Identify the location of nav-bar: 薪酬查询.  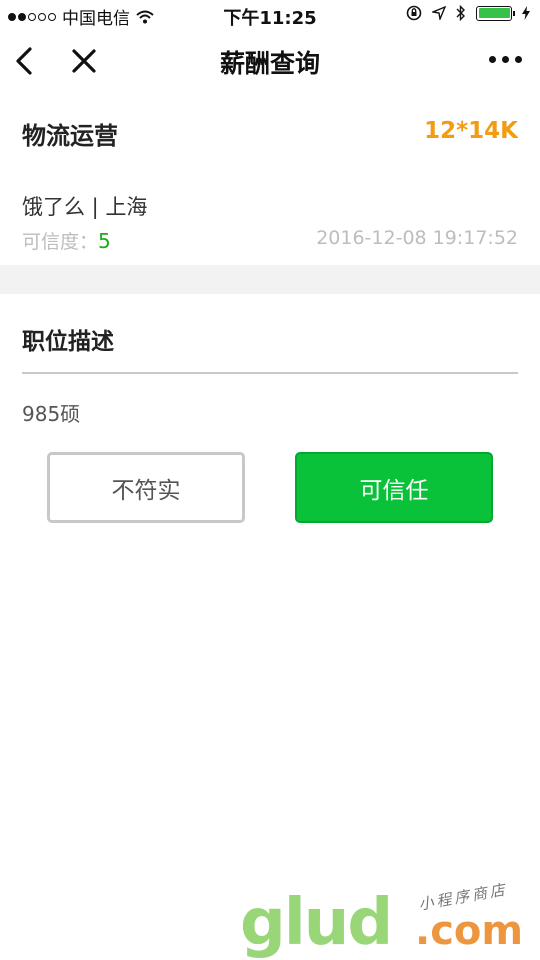
(270, 61).